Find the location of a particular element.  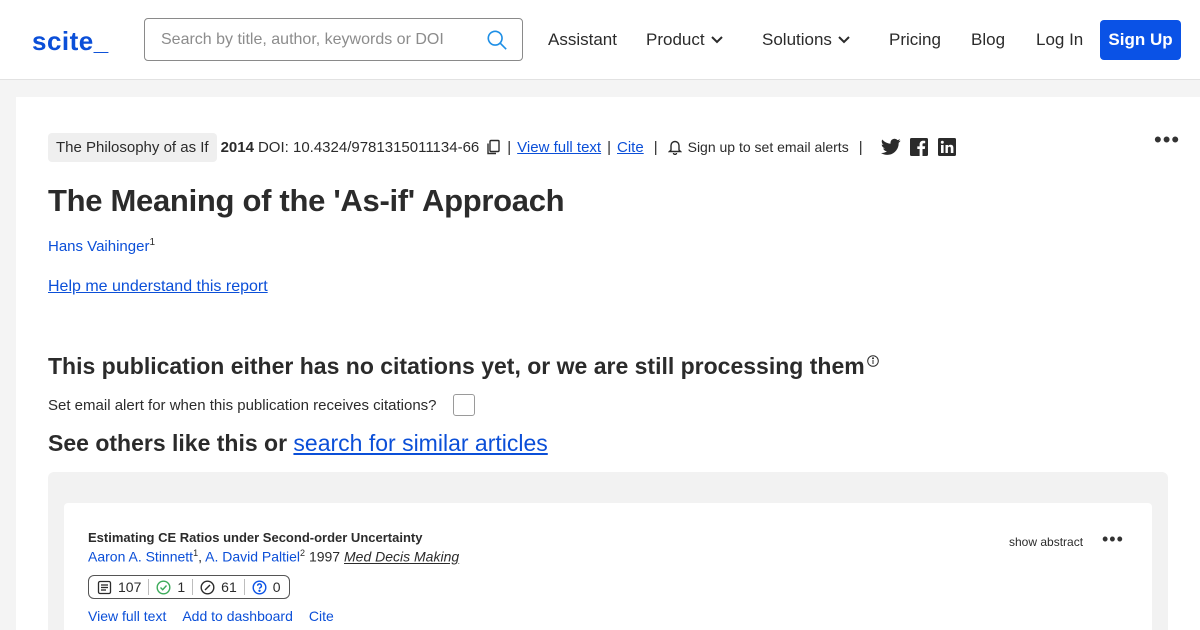

nav-blog: Blog is located at coordinates (988, 40).